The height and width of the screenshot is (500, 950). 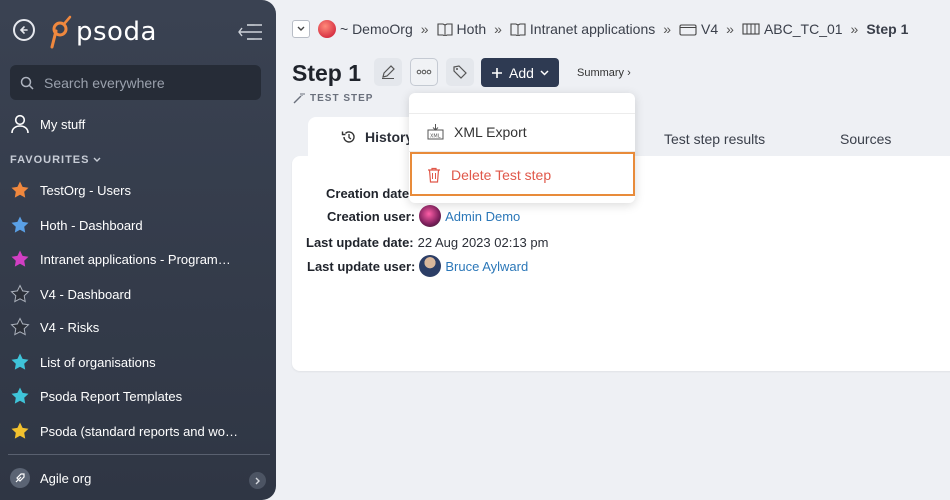 I want to click on creation-user-label: Creation user:, so click(x=371, y=216).